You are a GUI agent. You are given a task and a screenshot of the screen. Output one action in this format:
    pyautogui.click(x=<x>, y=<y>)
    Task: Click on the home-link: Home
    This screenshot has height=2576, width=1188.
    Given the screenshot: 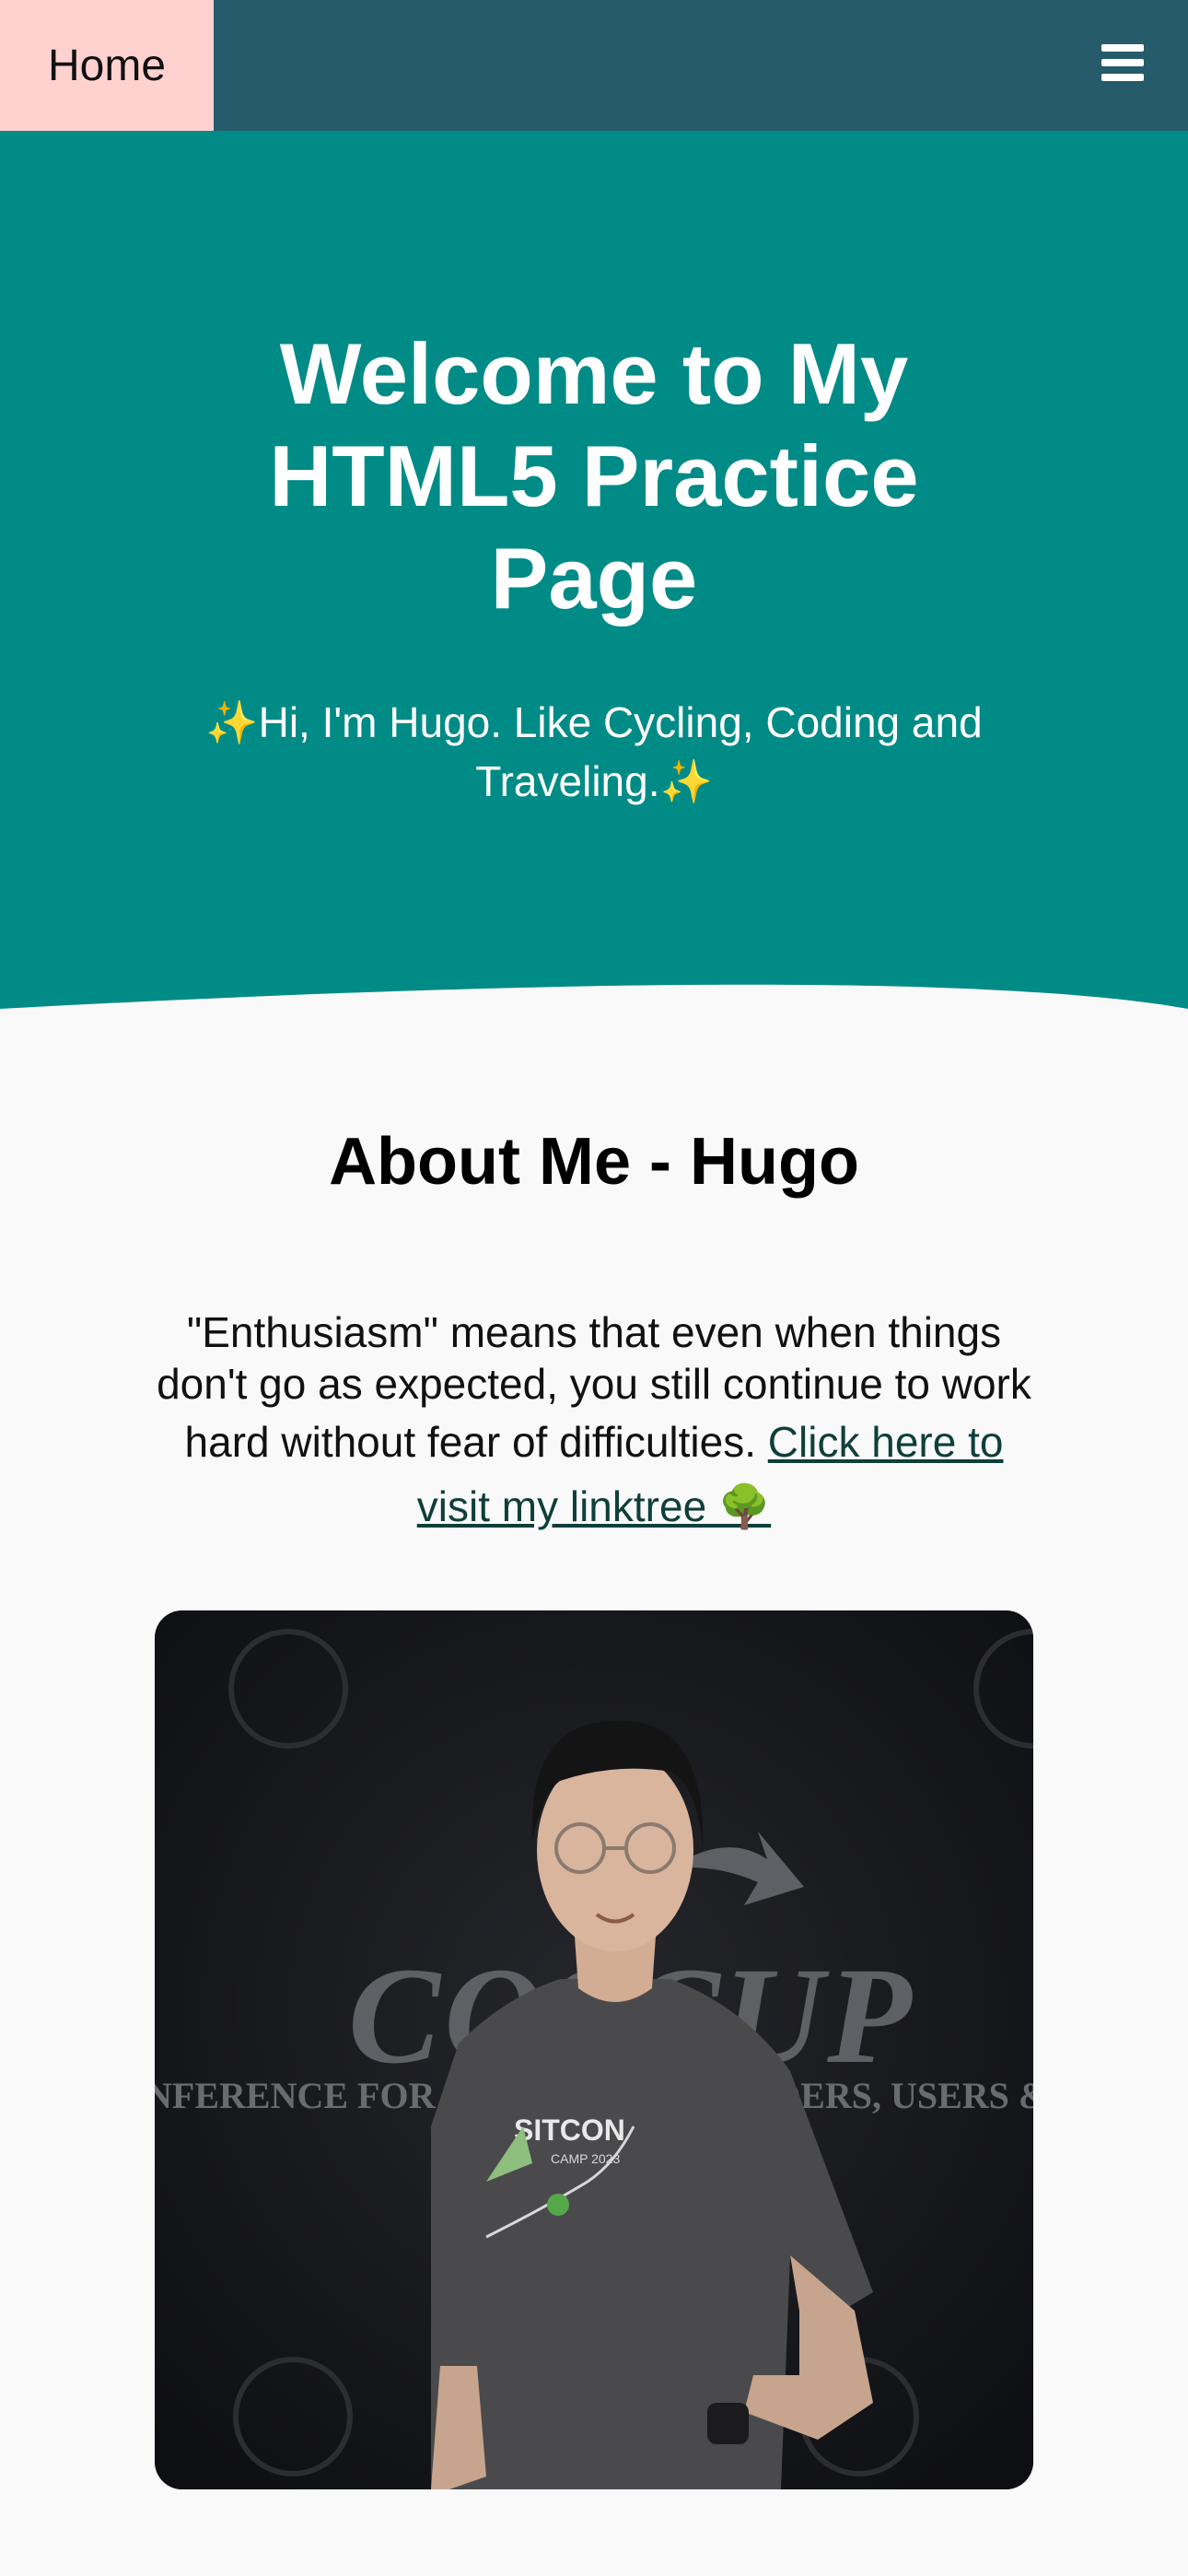 What is the action you would take?
    pyautogui.click(x=107, y=65)
    